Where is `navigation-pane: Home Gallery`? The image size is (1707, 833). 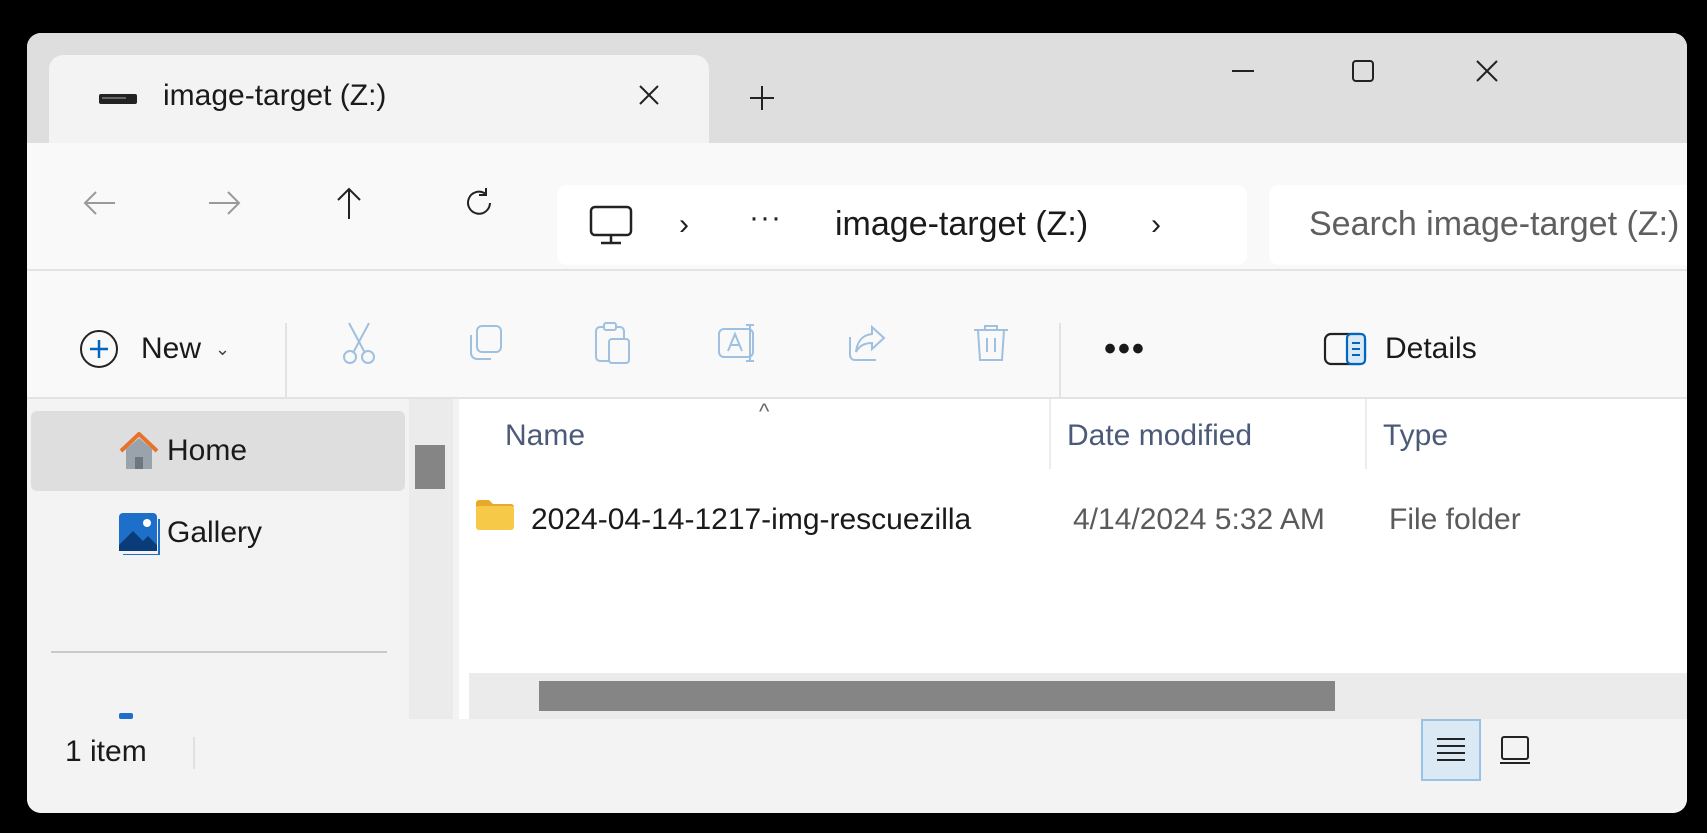
navigation-pane: Home Gallery is located at coordinates (218, 559).